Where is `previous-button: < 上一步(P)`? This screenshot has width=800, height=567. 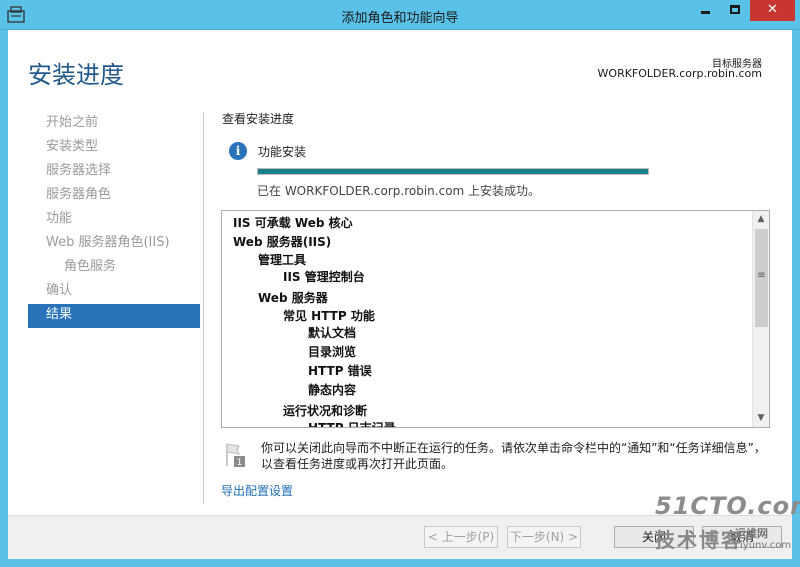
previous-button: < 上一步(P) is located at coordinates (461, 537).